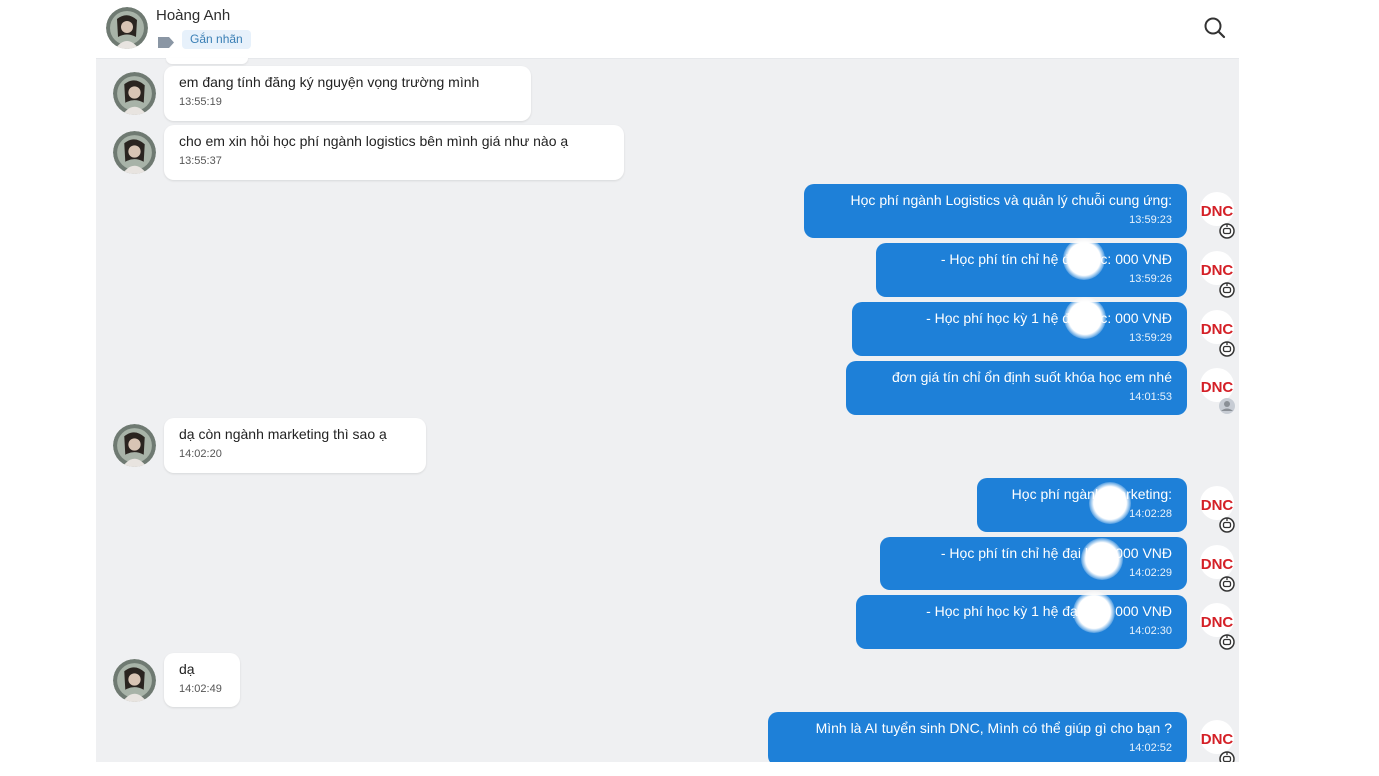  What do you see at coordinates (283, 434) in the screenshot?
I see `message-text: dạ còn ngành marketing thì sao ạ` at bounding box center [283, 434].